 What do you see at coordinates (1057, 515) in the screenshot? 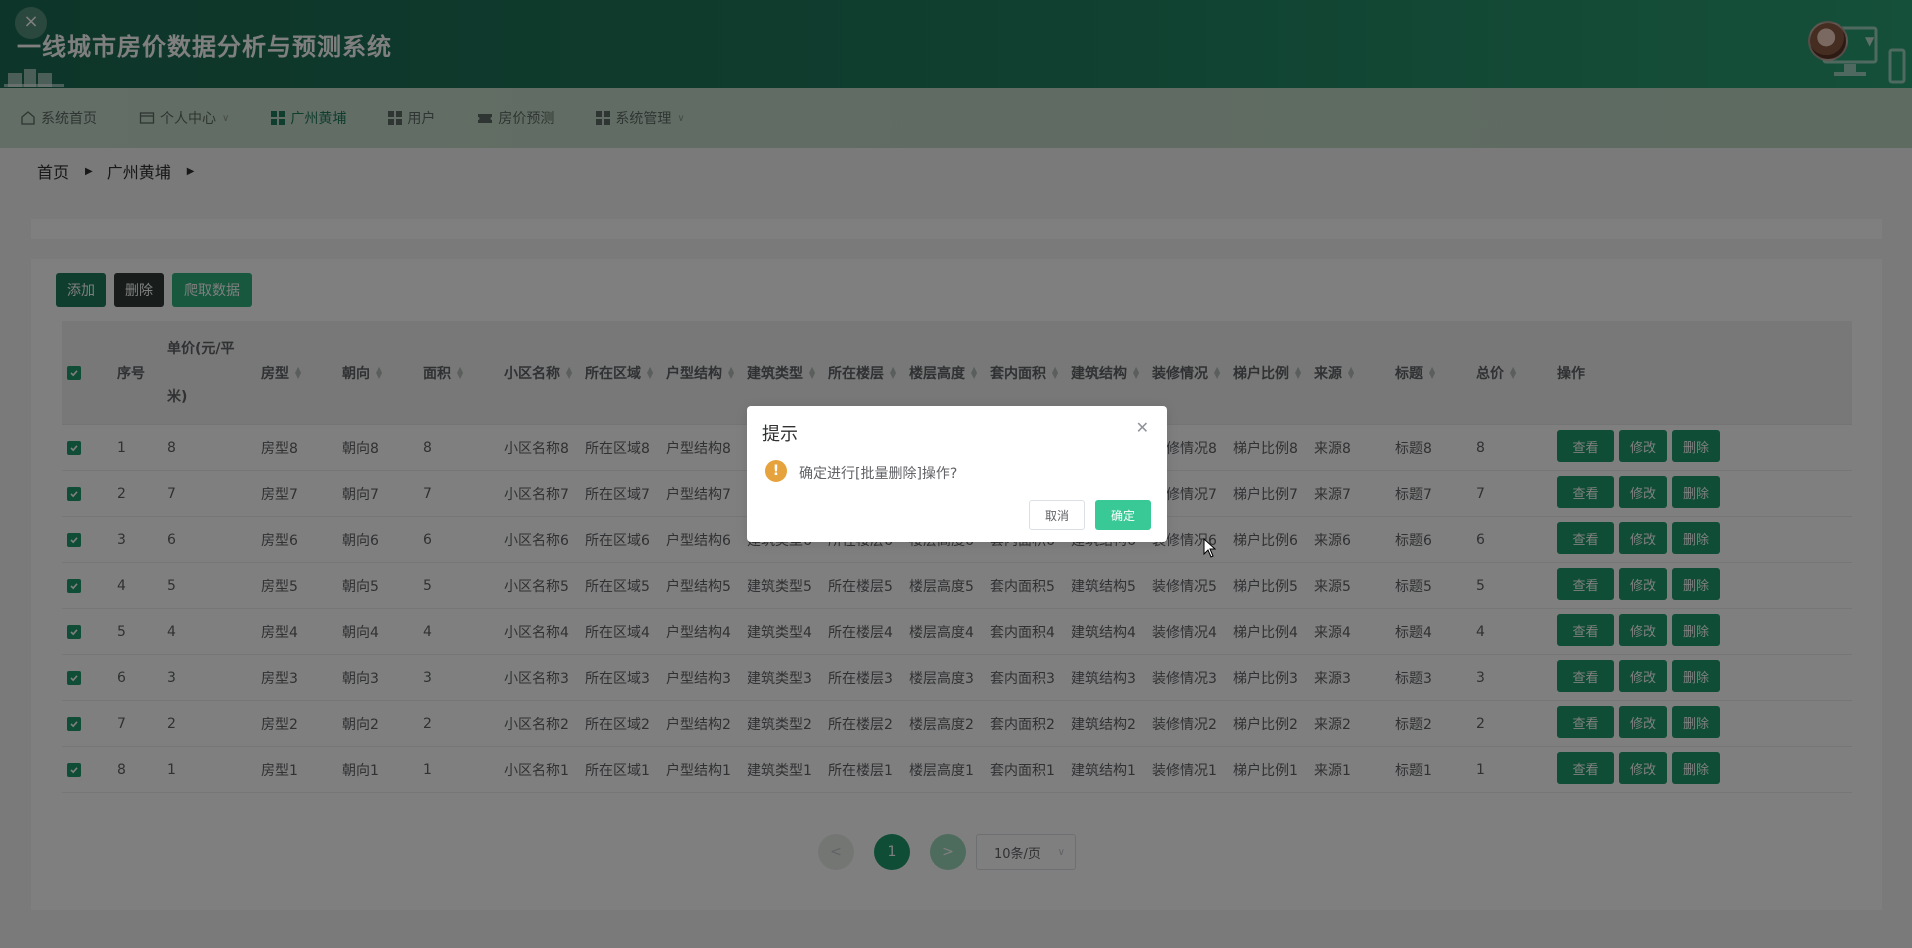
I see `cancel-button: 取消` at bounding box center [1057, 515].